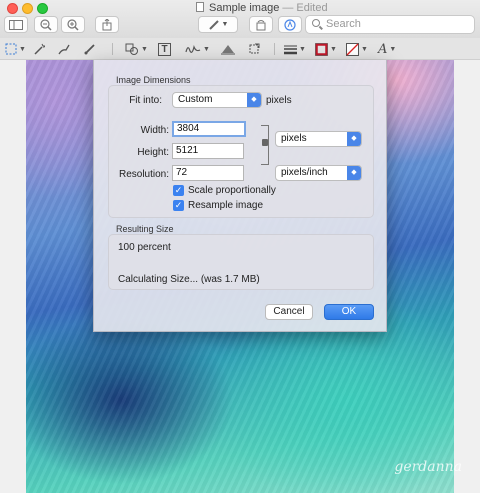 Image resolution: width=480 pixels, height=493 pixels. I want to click on annotate-button, so click(290, 24).